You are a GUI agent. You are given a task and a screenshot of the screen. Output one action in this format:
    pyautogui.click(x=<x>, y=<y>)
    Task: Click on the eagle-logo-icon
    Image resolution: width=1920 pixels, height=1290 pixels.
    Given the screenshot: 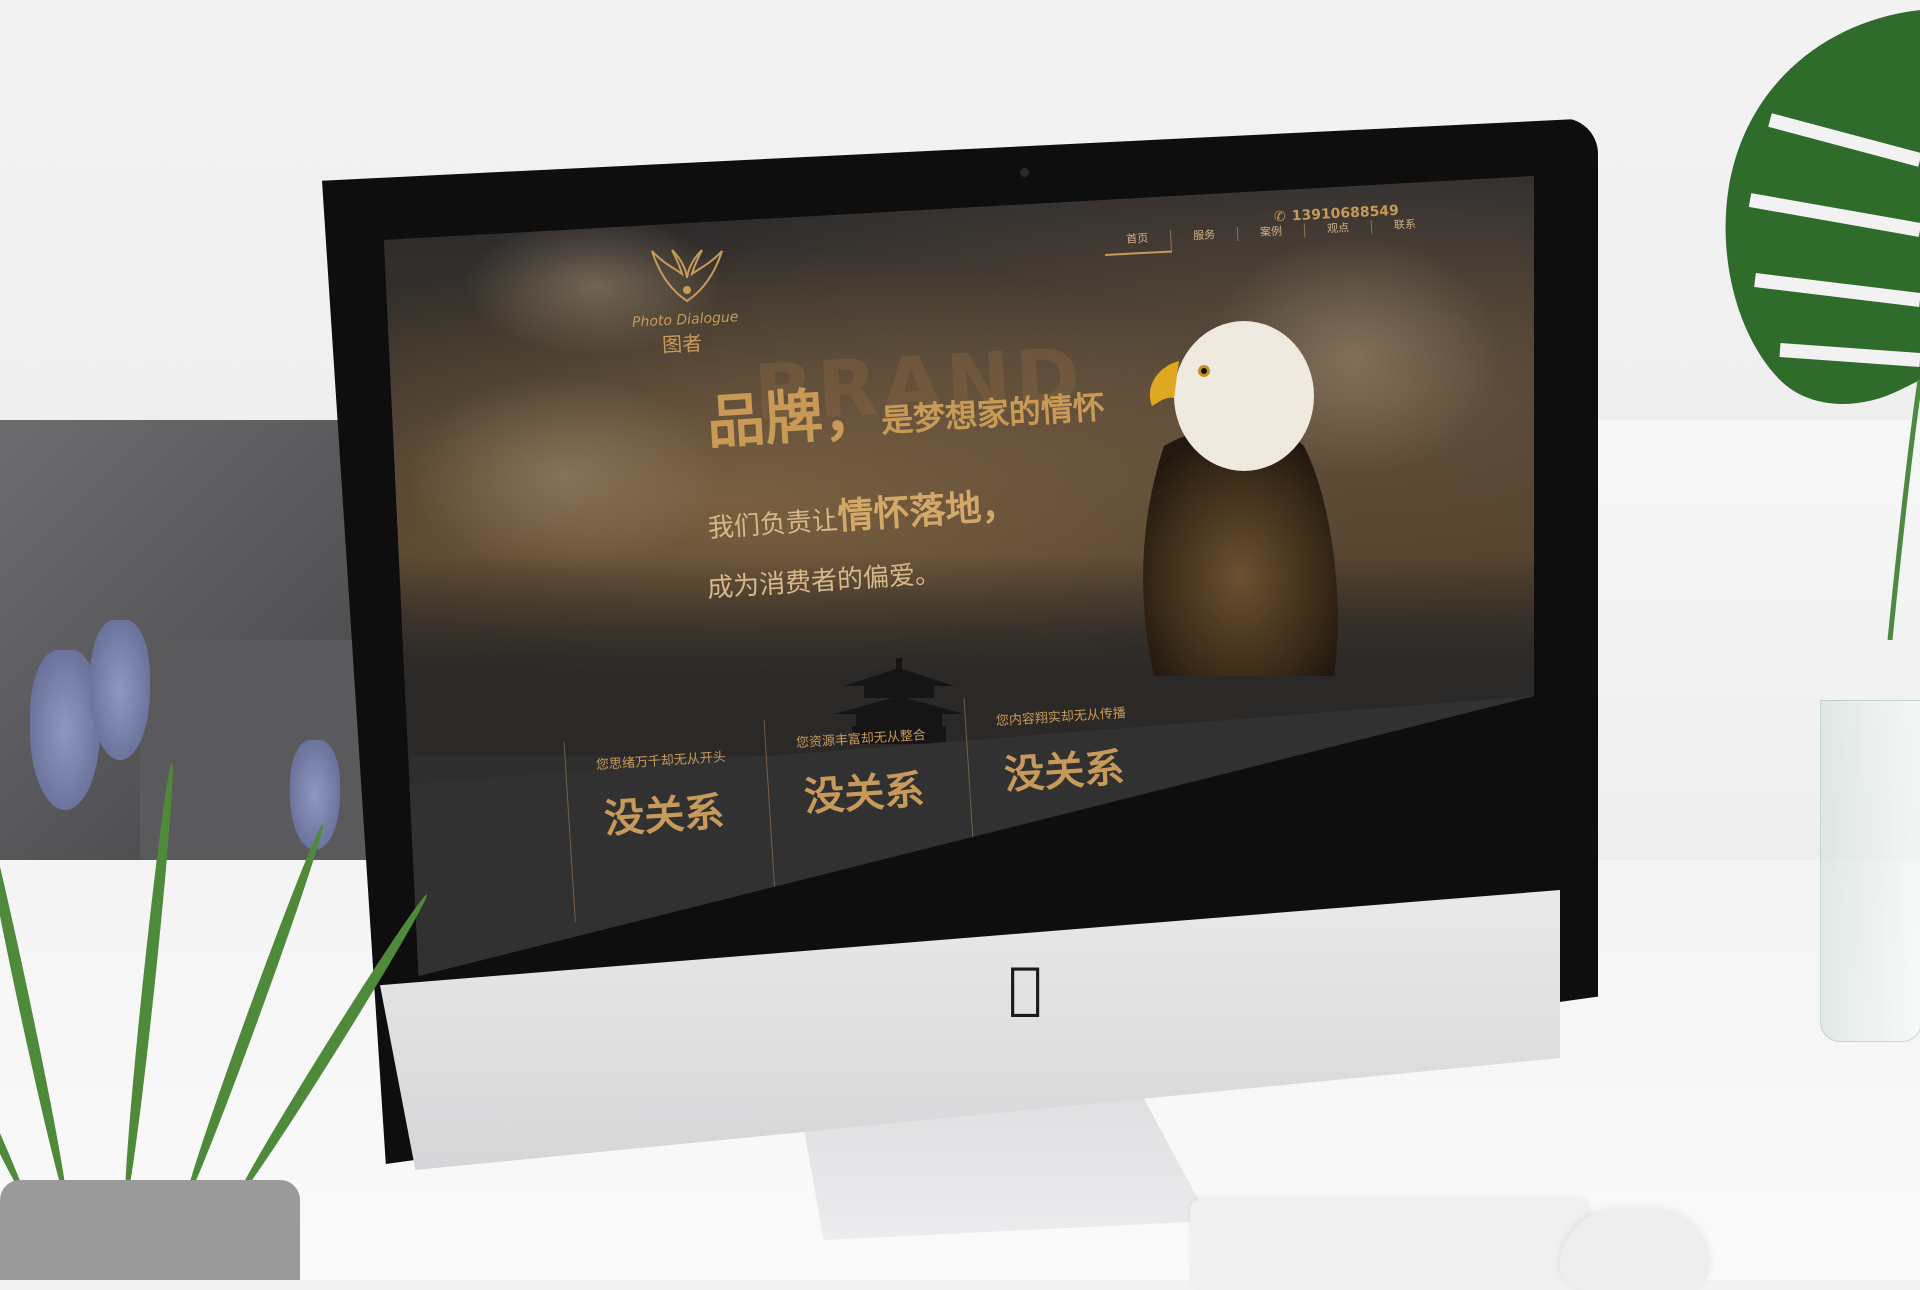 What is the action you would take?
    pyautogui.click(x=687, y=276)
    